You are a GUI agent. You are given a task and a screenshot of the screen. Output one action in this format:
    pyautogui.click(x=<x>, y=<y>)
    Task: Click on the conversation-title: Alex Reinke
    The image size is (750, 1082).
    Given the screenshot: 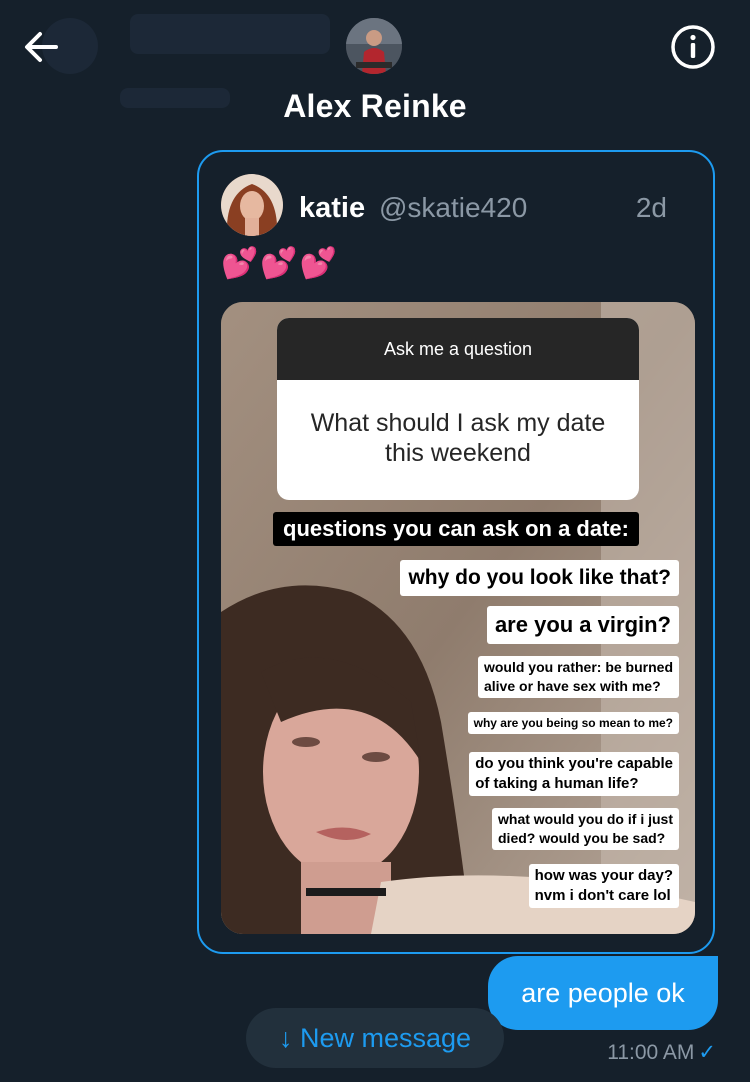 What is the action you would take?
    pyautogui.click(x=375, y=106)
    